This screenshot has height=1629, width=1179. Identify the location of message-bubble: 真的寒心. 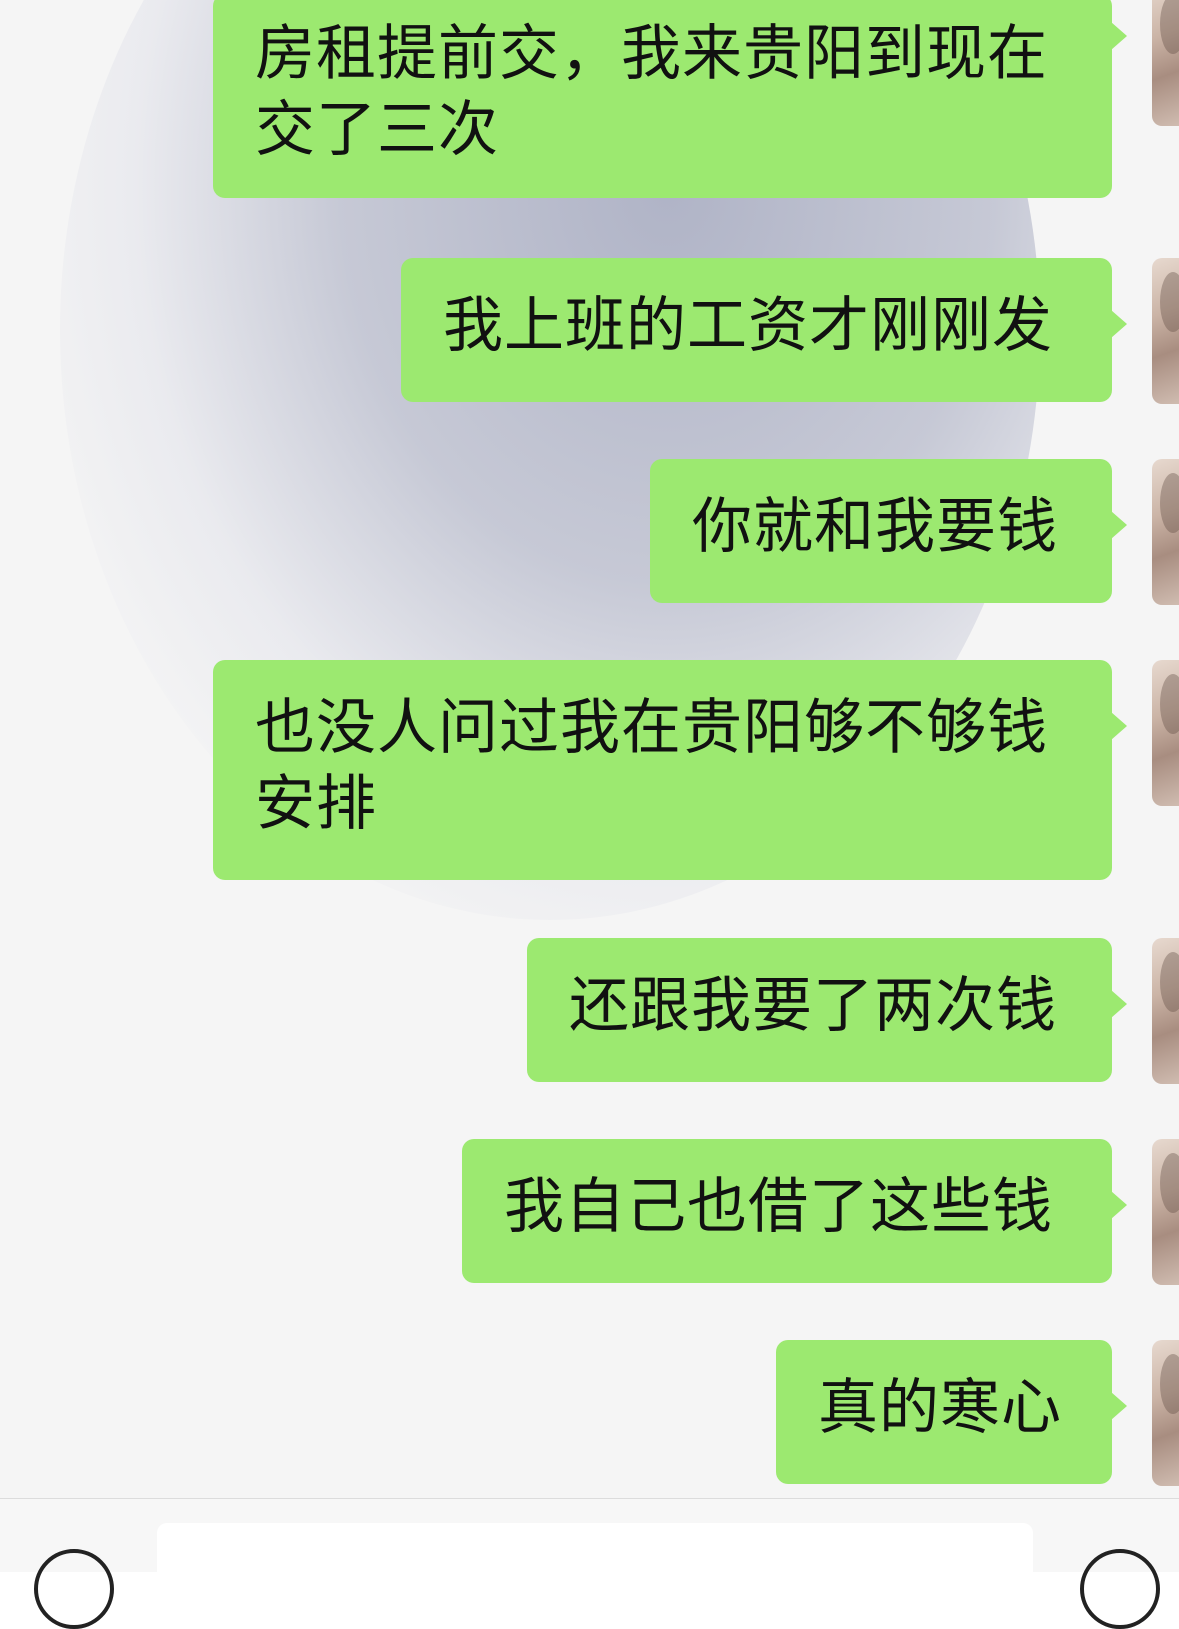
(951, 1412).